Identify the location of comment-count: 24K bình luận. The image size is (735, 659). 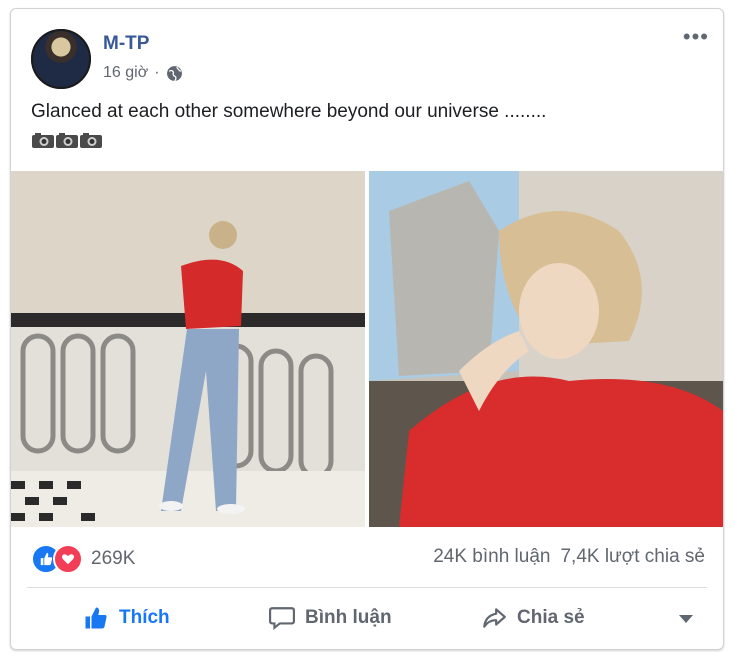
(491, 557).